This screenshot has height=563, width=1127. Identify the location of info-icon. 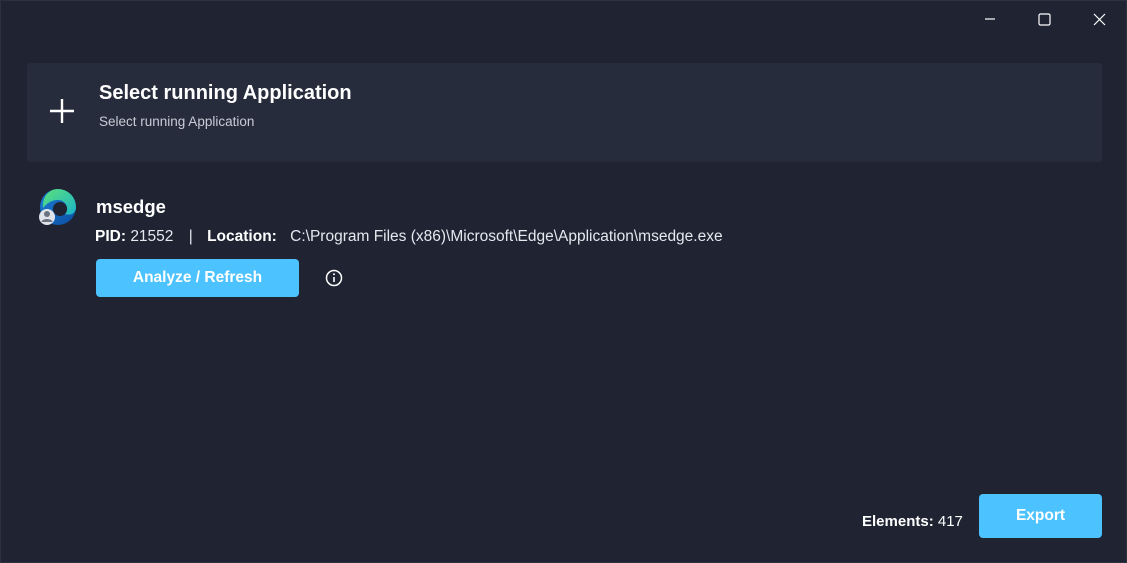
(334, 278).